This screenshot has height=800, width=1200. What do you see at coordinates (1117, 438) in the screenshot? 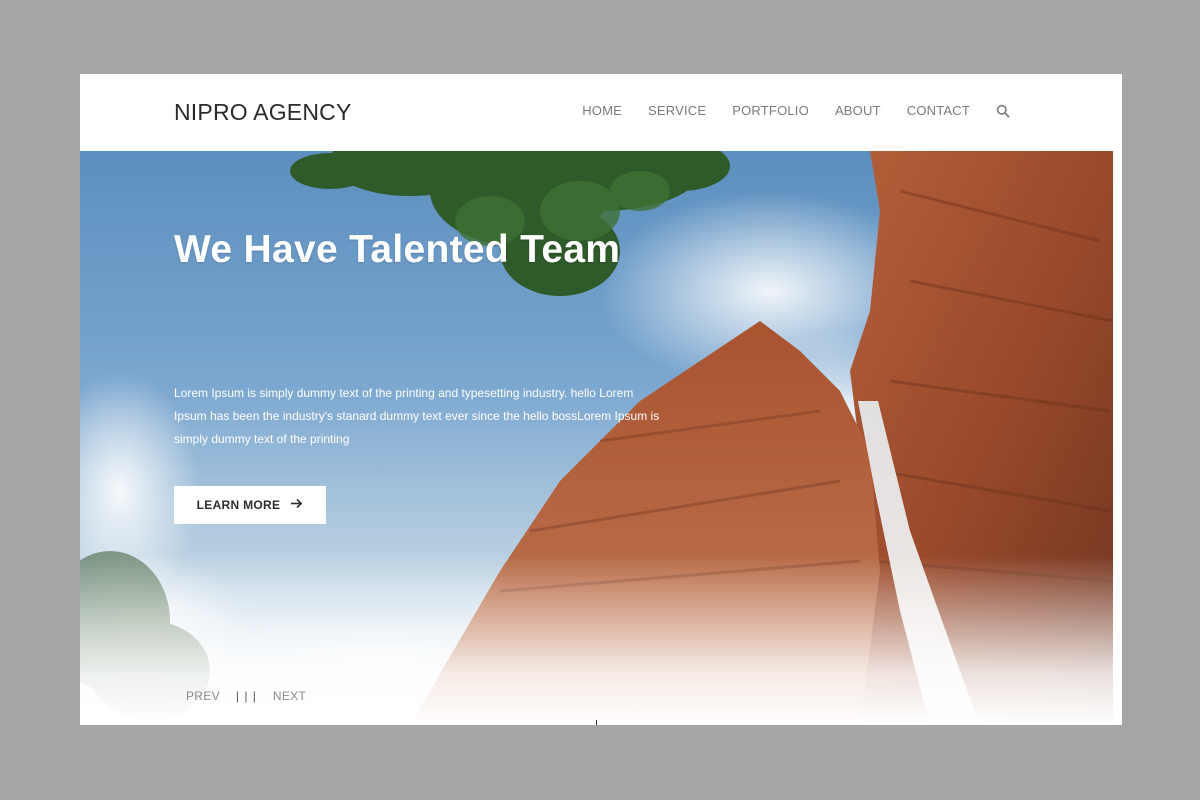
I see `frame-right-edge` at bounding box center [1117, 438].